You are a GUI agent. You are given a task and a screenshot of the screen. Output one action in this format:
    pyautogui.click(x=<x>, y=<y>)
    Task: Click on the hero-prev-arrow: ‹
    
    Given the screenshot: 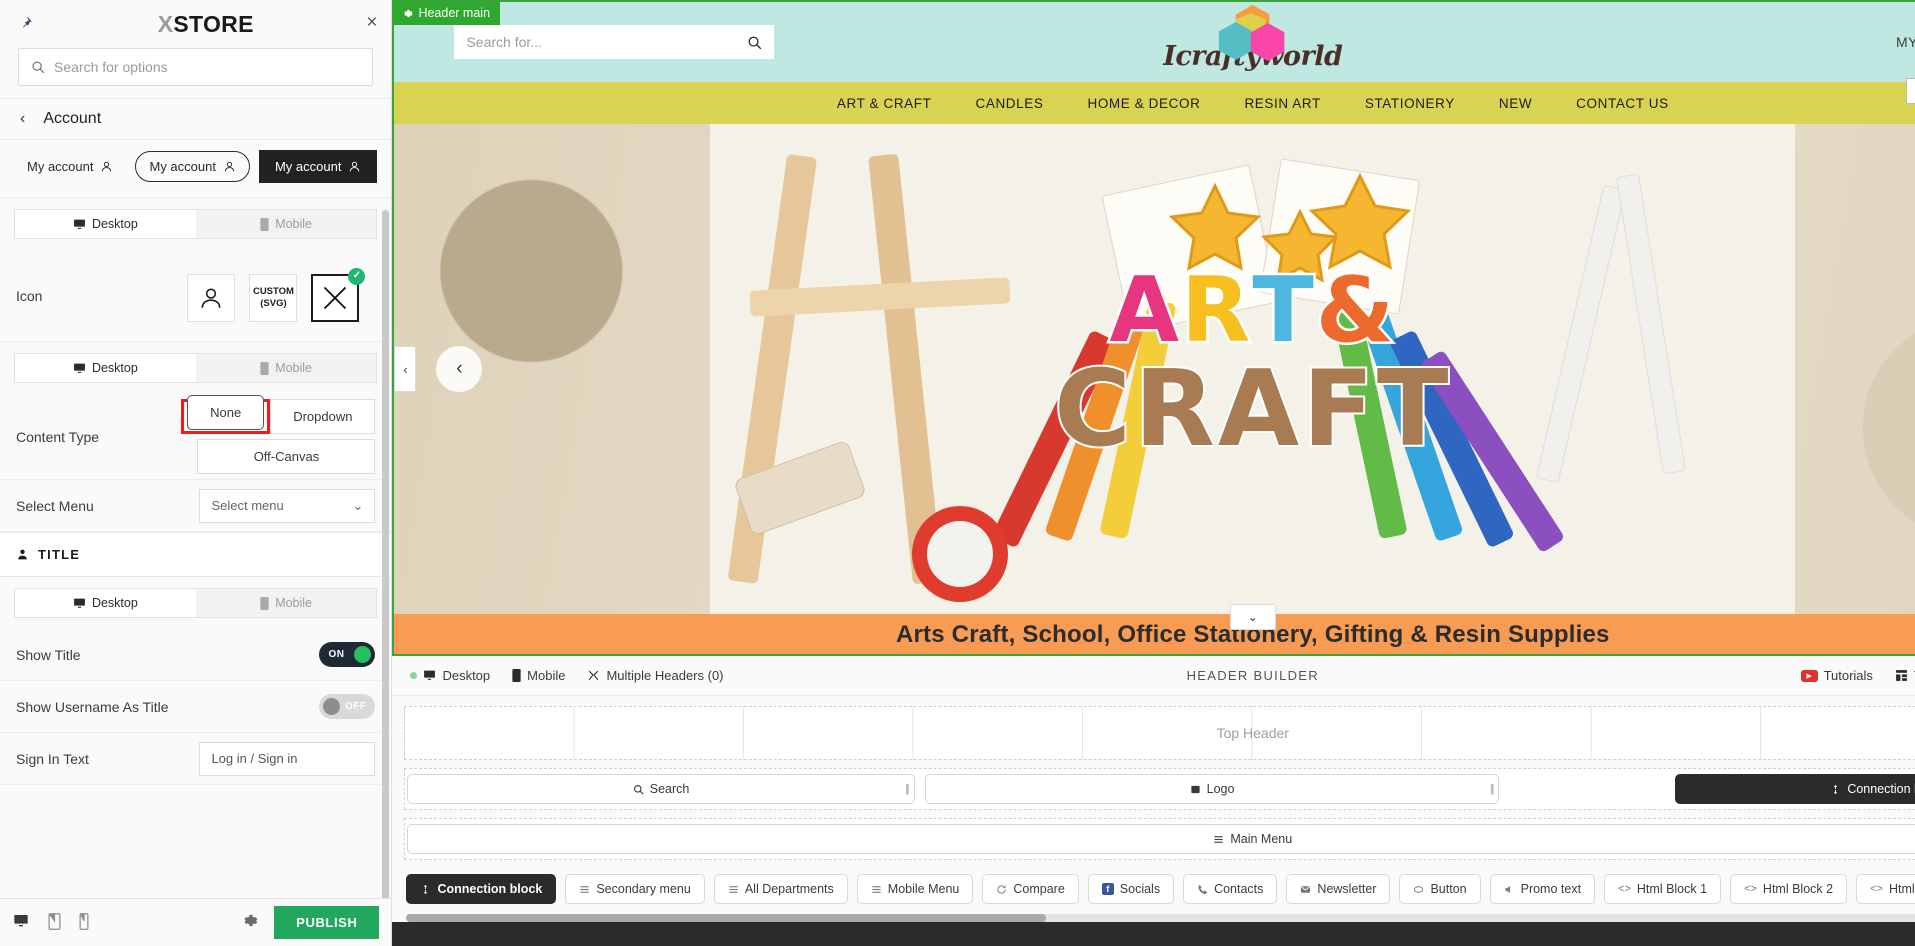 What is the action you would take?
    pyautogui.click(x=459, y=369)
    